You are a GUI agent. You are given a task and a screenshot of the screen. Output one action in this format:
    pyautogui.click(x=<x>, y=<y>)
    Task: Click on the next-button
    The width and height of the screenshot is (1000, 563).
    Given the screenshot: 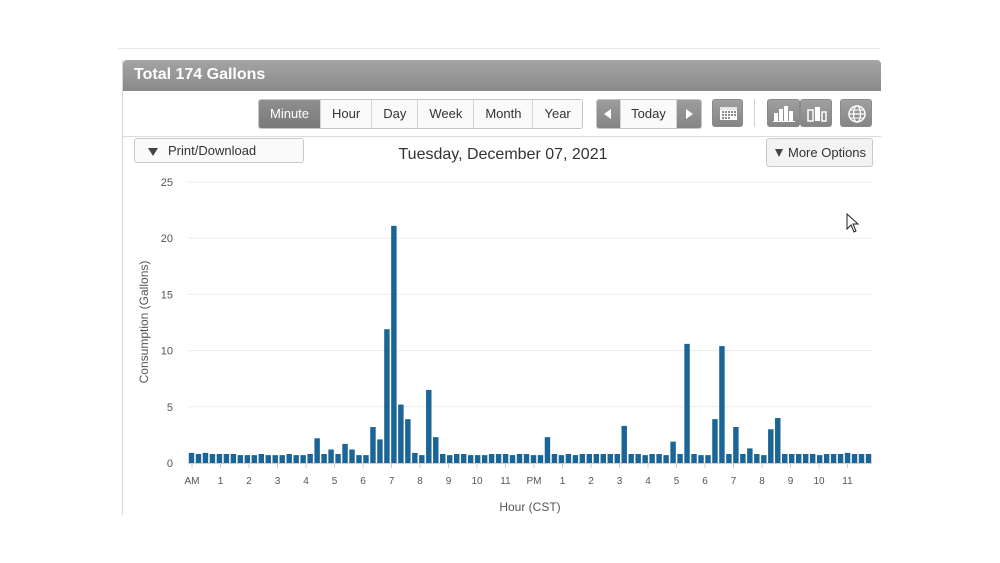 What is the action you would take?
    pyautogui.click(x=689, y=114)
    